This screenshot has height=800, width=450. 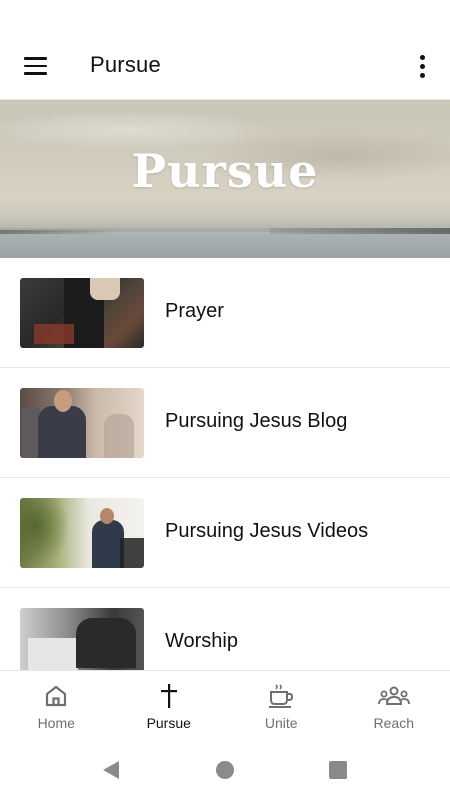 What do you see at coordinates (169, 696) in the screenshot?
I see `cross-icon` at bounding box center [169, 696].